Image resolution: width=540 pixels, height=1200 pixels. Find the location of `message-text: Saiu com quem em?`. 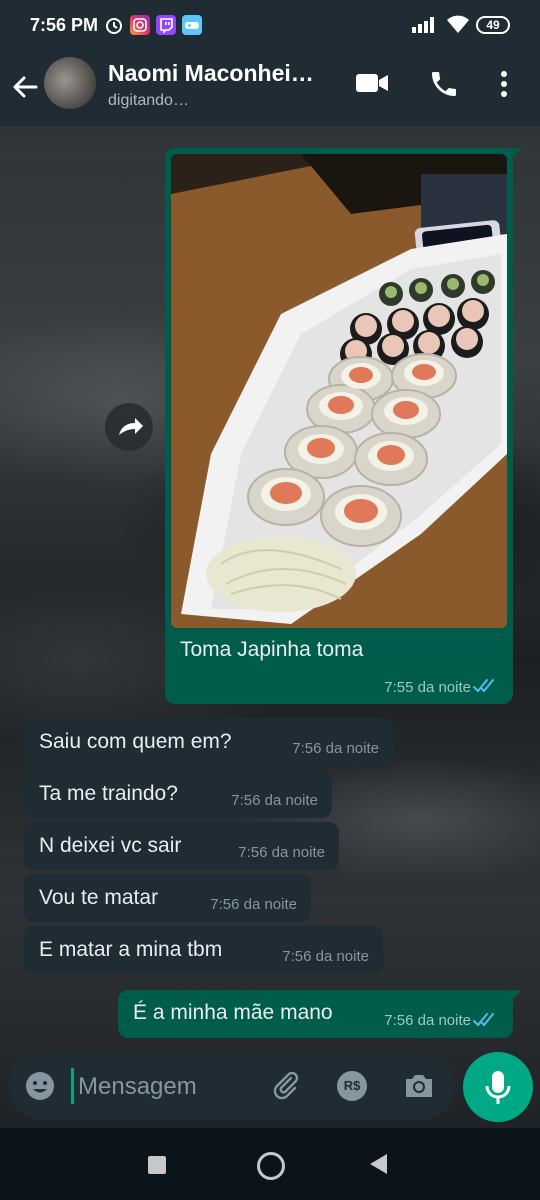

message-text: Saiu com quem em? is located at coordinates (135, 741).